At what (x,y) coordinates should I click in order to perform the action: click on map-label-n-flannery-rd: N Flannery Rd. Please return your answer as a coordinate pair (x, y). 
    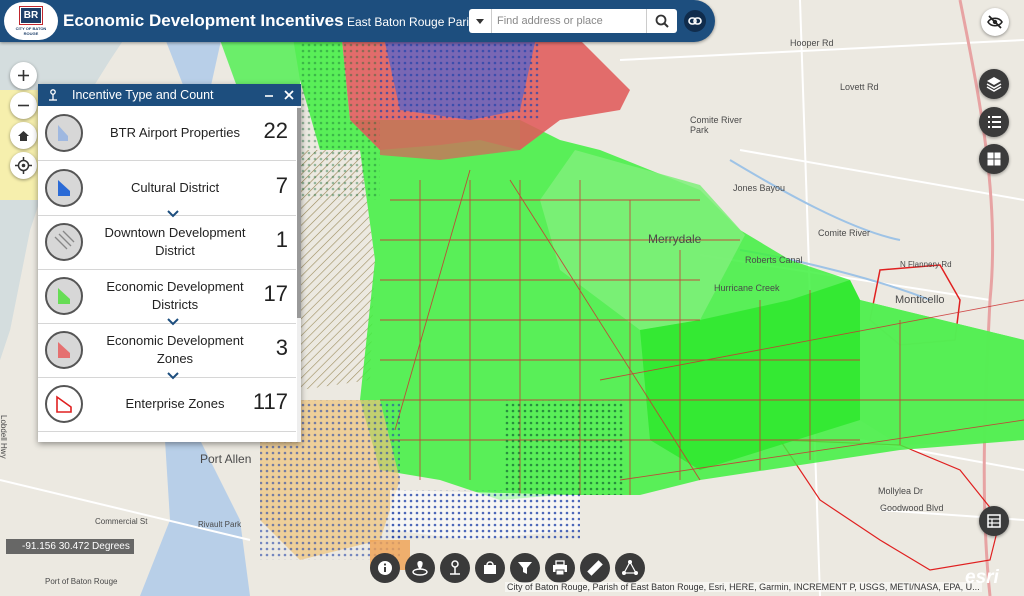
    Looking at the image, I should click on (926, 264).